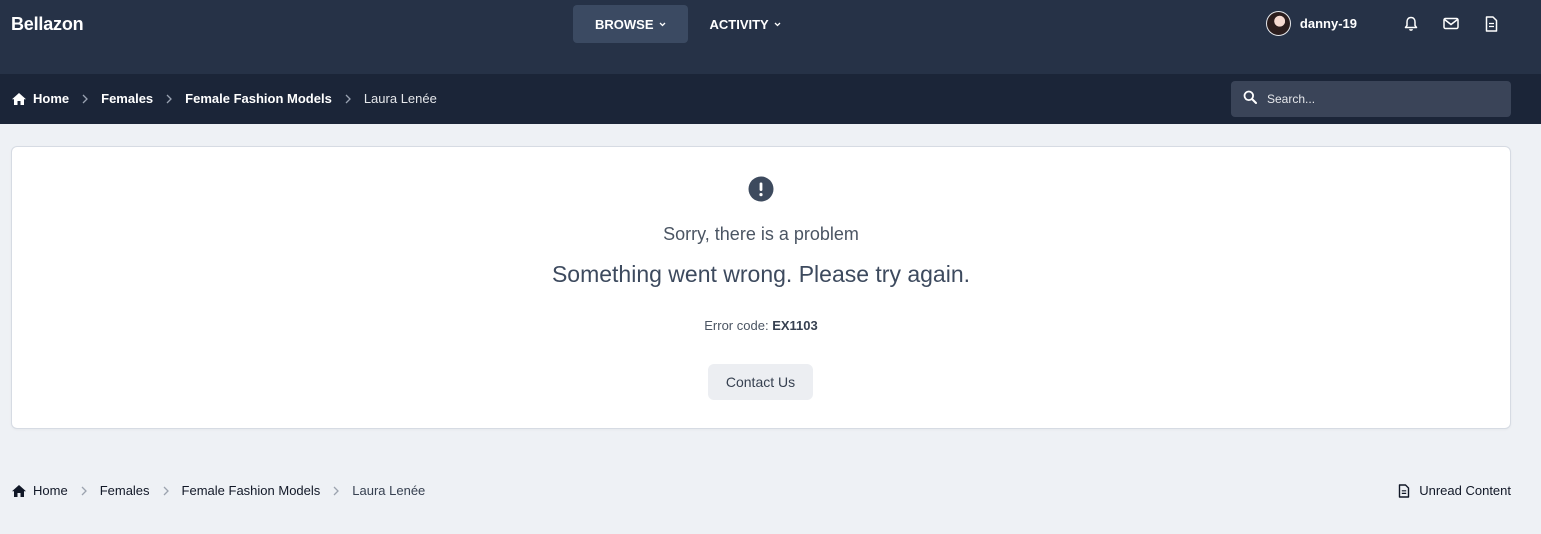 The image size is (1541, 534). I want to click on bell-icon, so click(1411, 24).